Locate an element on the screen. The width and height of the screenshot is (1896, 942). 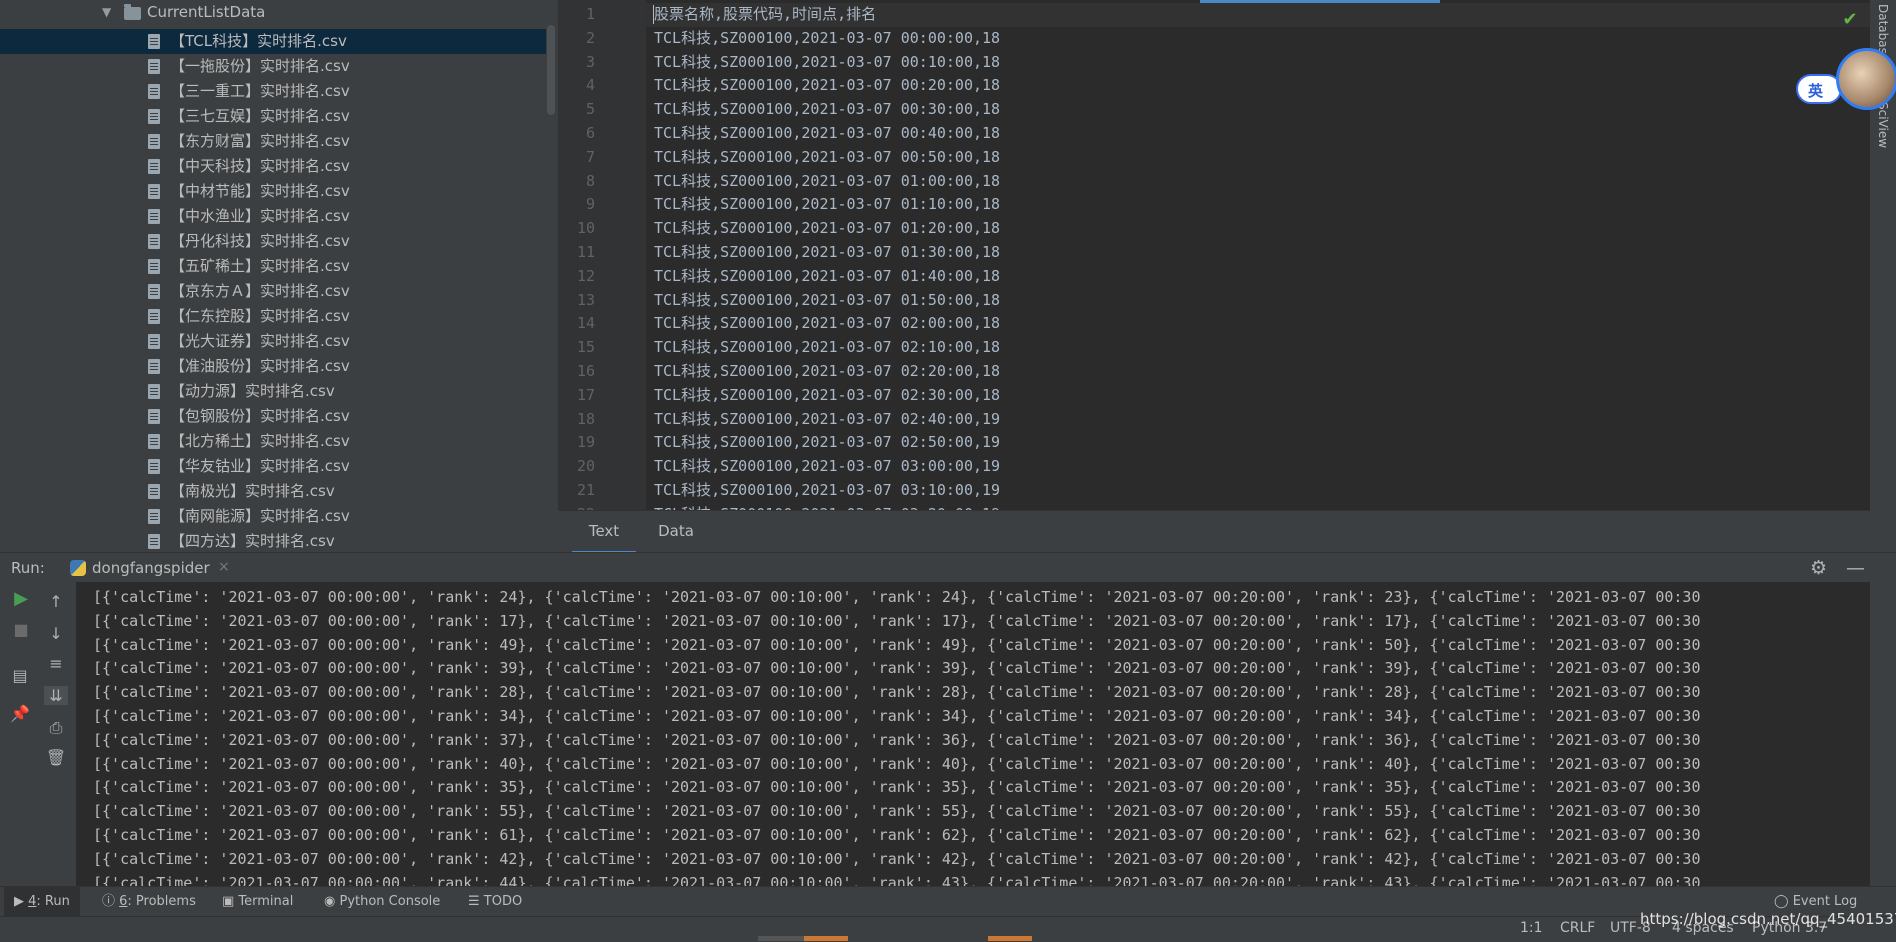
taskbar-orange-segment is located at coordinates (1010, 938).